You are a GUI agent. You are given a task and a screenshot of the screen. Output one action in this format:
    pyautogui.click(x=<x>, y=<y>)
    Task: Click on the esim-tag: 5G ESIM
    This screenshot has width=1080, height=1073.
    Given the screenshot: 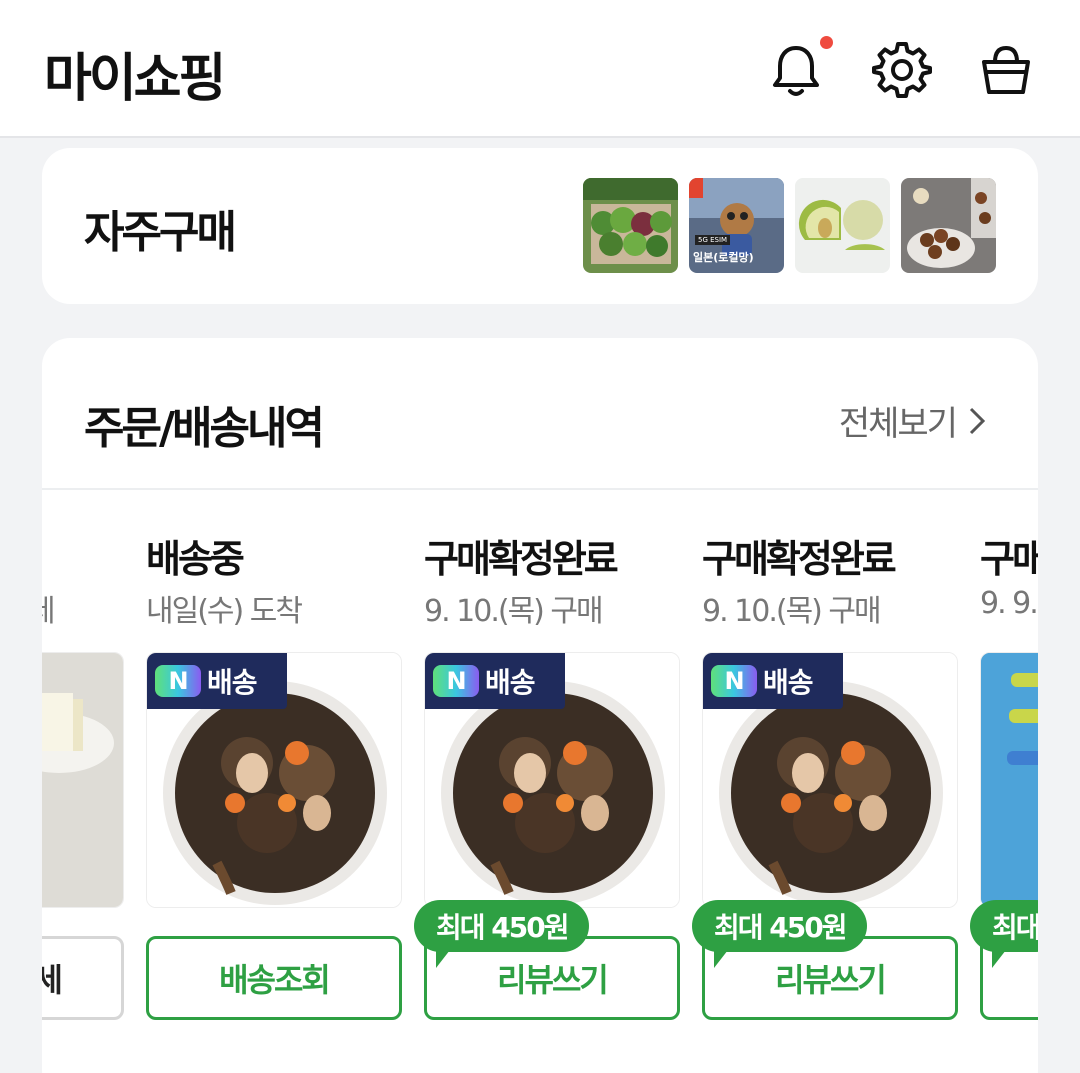 What is the action you would take?
    pyautogui.click(x=713, y=240)
    